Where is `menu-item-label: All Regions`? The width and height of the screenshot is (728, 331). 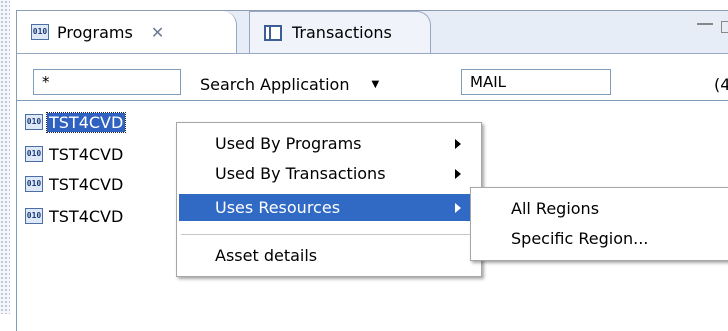 menu-item-label: All Regions is located at coordinates (555, 208).